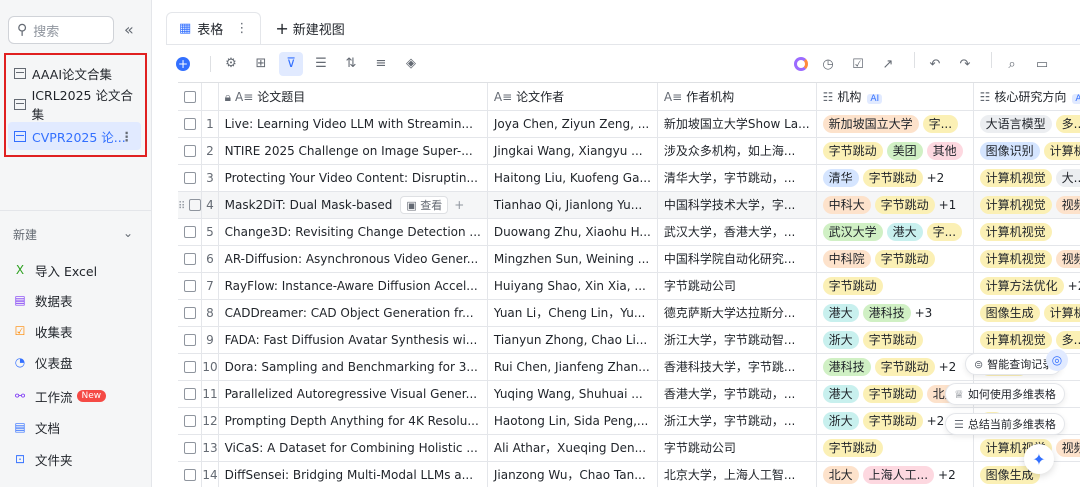 The width and height of the screenshot is (1080, 487). I want to click on cell-direction: 图像识别计算机视觉, so click(1026, 151).